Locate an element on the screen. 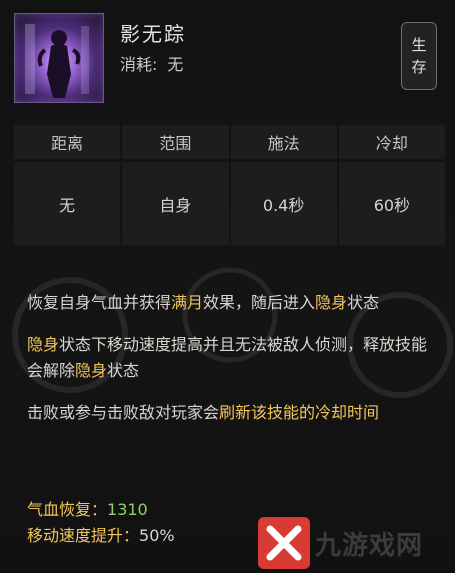 The image size is (455, 573). stat-value-cast: 0.4秒 is located at coordinates (283, 203).